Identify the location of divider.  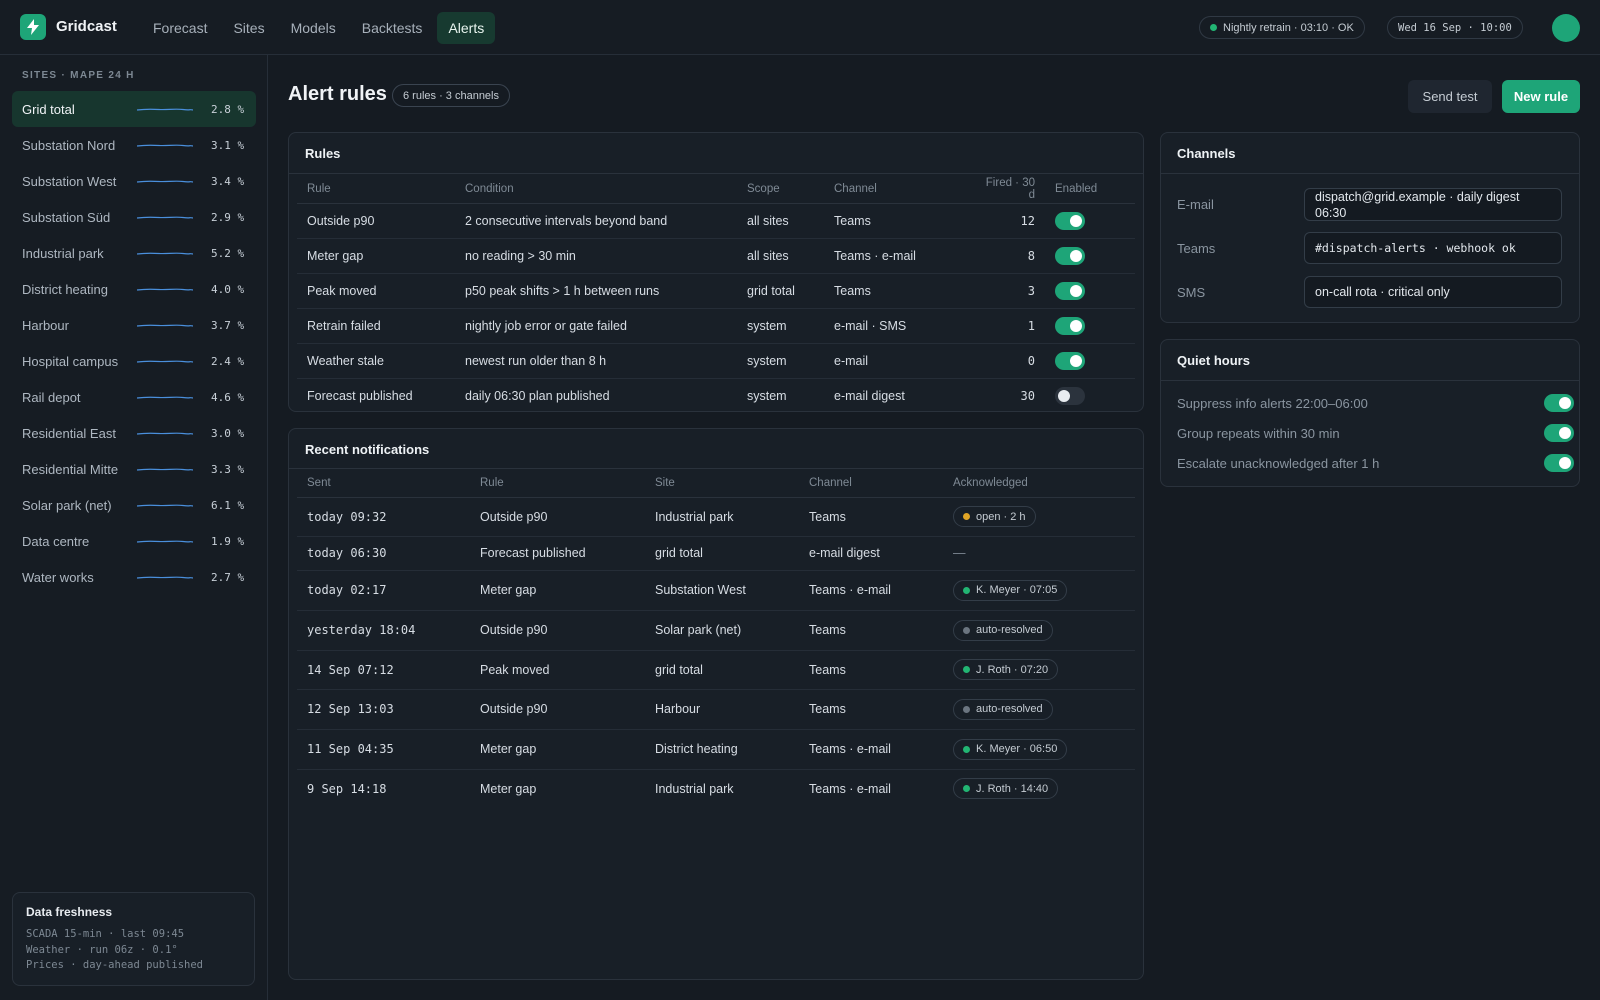
(1370, 173).